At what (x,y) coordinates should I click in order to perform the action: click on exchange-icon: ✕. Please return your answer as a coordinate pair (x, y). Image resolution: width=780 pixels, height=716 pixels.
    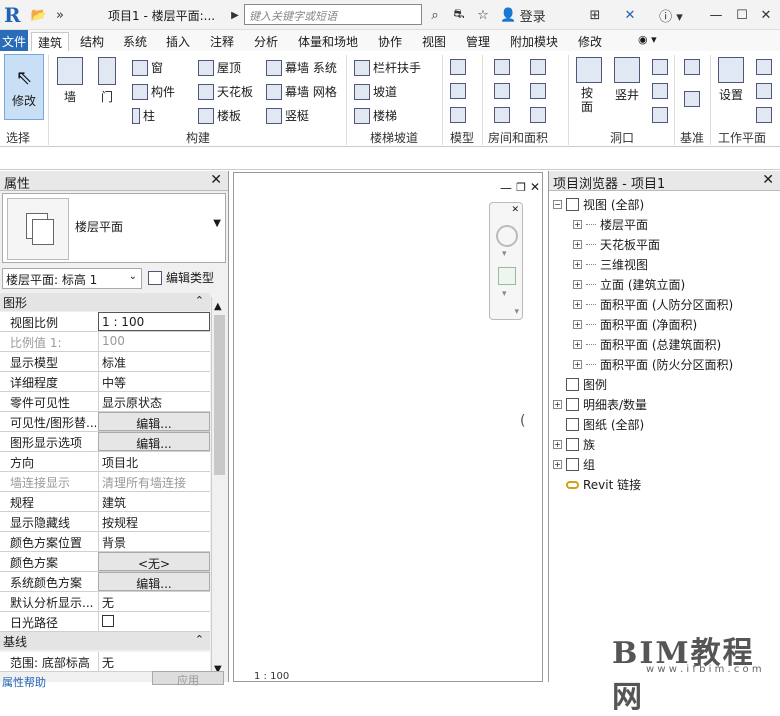
    Looking at the image, I should click on (630, 15).